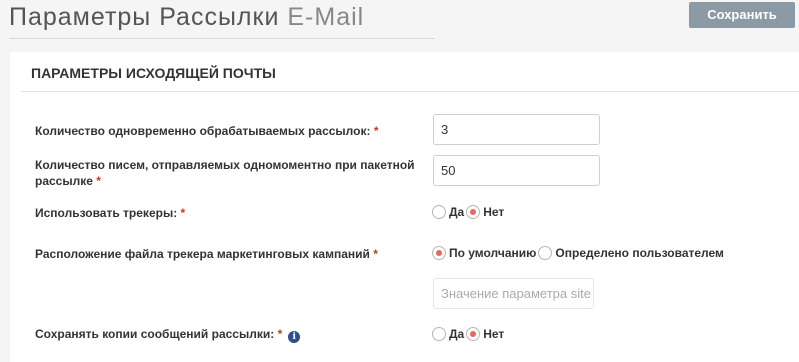 The width and height of the screenshot is (799, 362). What do you see at coordinates (516, 170) in the screenshot?
I see `batch-size-input` at bounding box center [516, 170].